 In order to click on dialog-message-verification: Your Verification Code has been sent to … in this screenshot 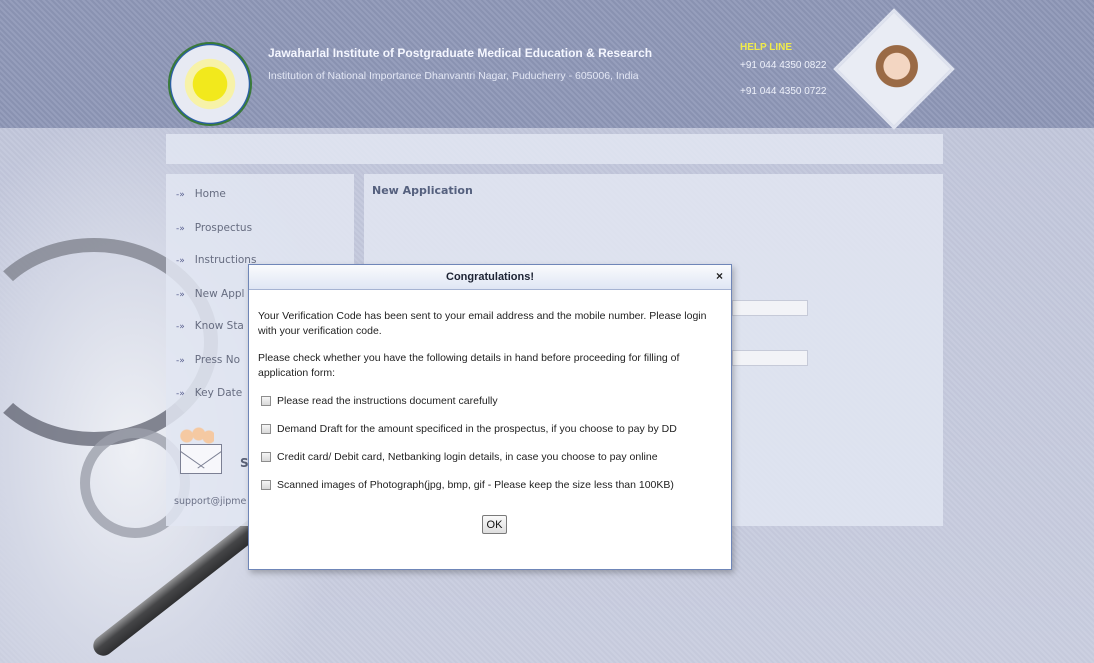, I will do `click(482, 323)`.